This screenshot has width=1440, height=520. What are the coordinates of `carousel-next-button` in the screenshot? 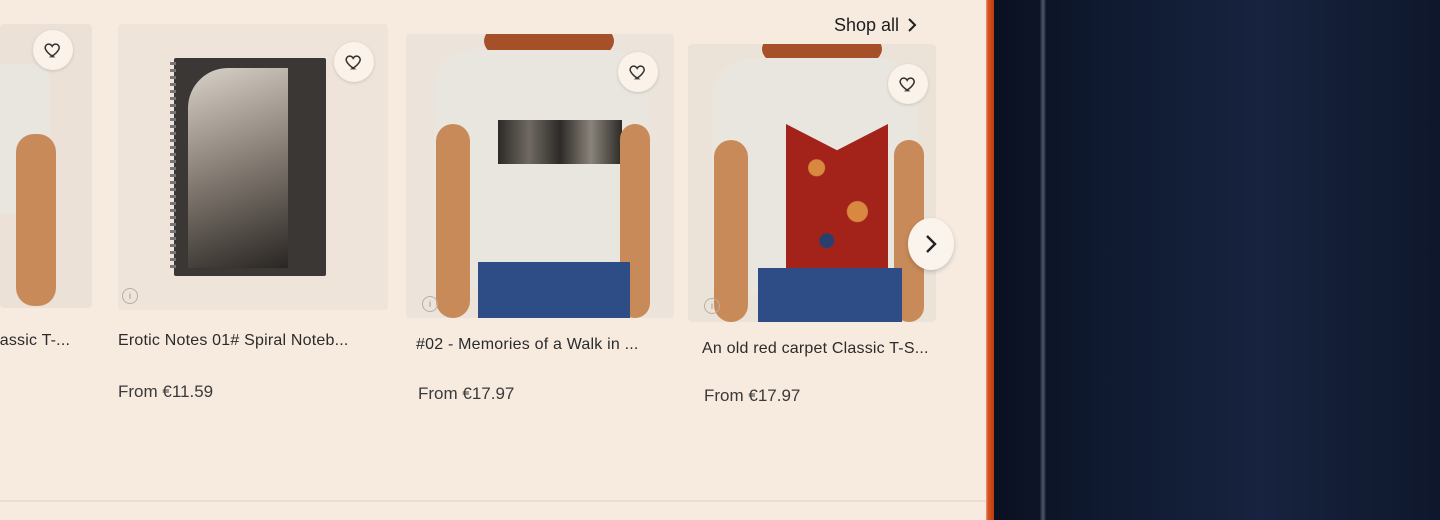 It's located at (931, 244).